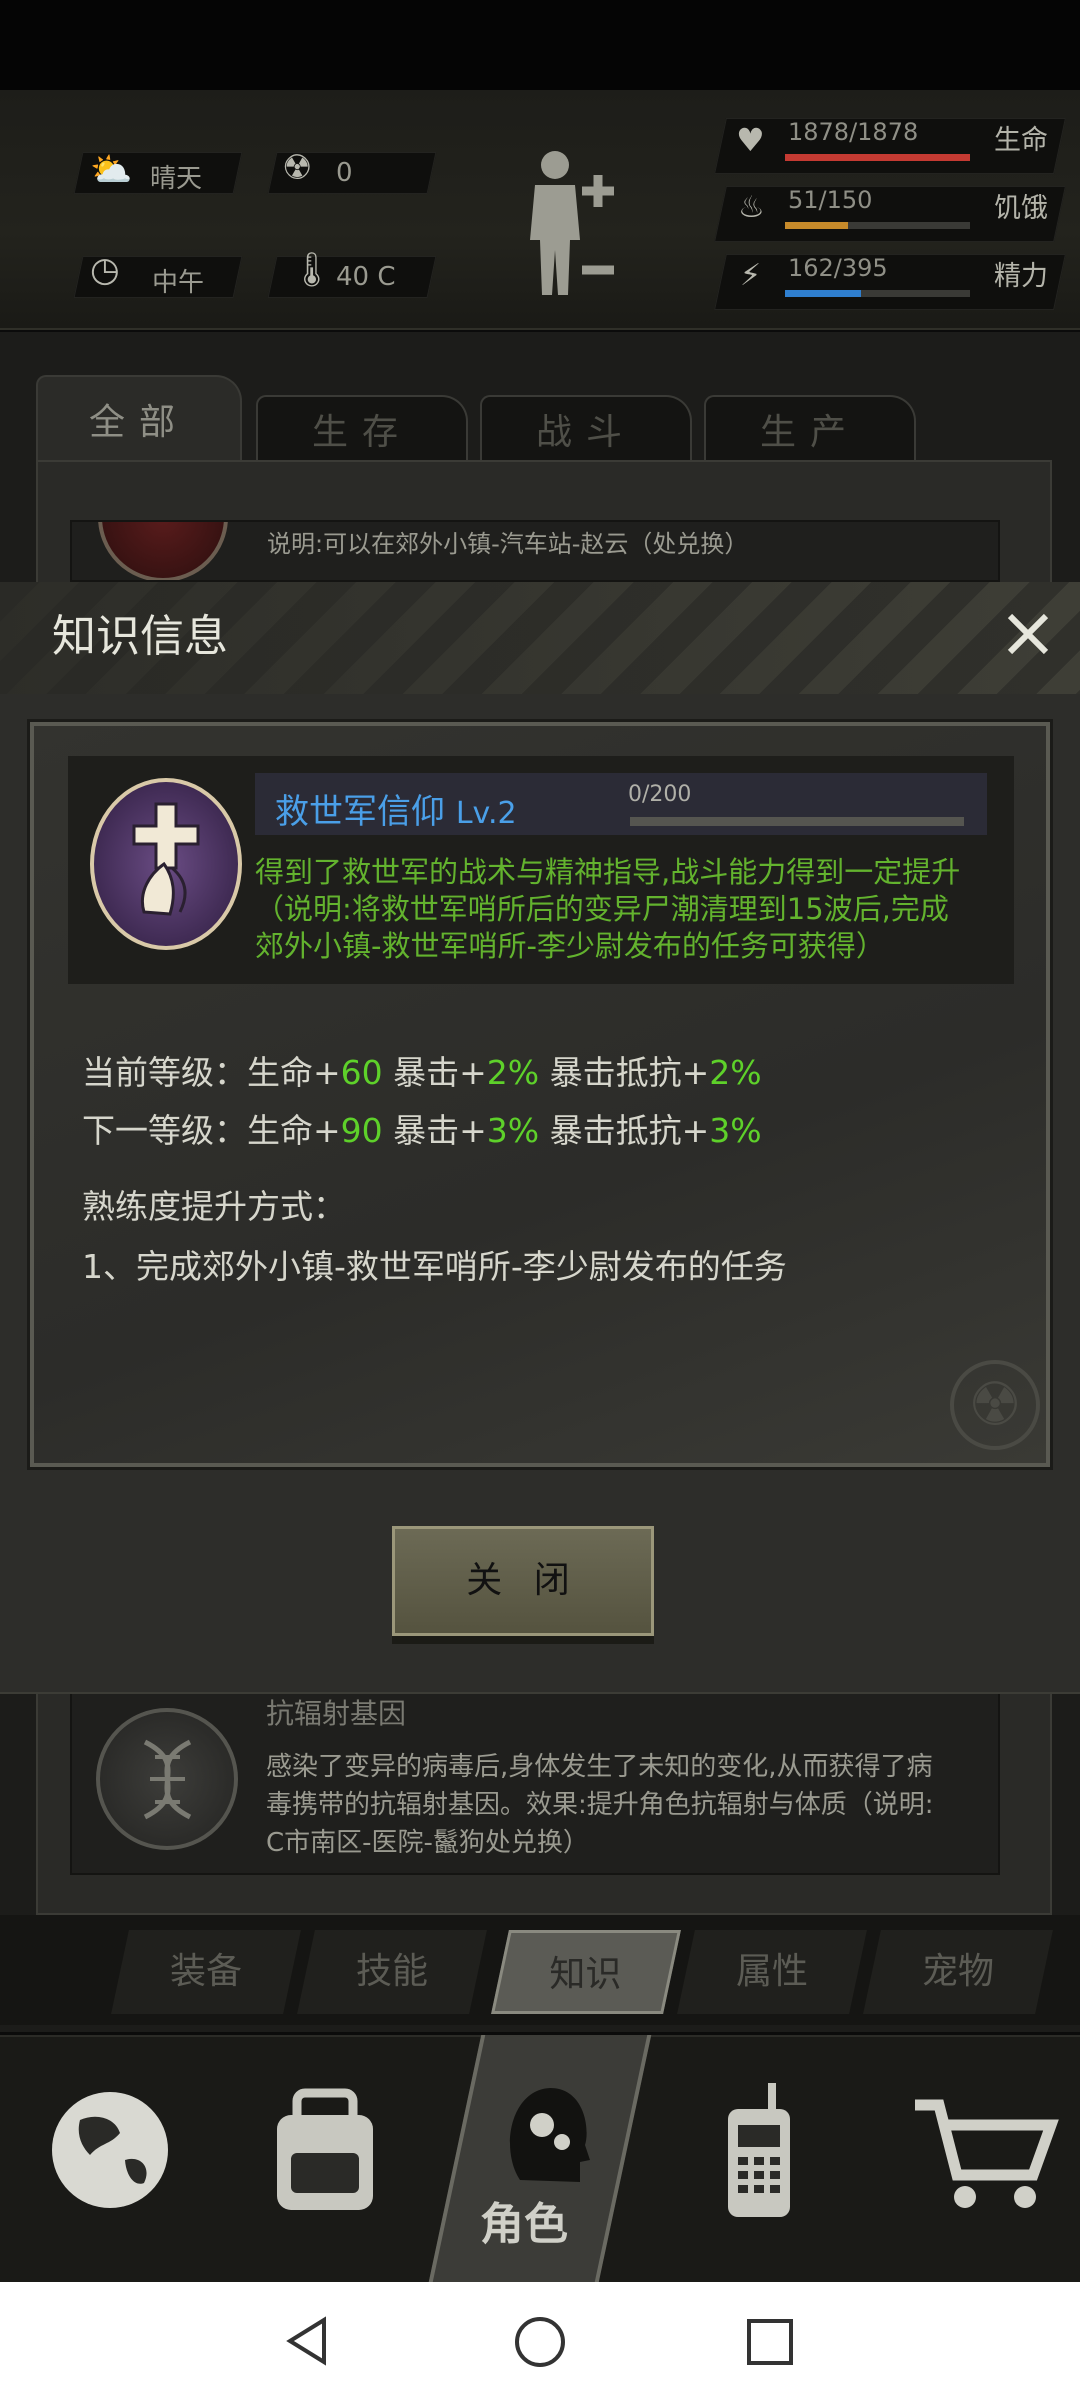 The height and width of the screenshot is (2400, 1080). I want to click on system-nav-bar, so click(540, 2341).